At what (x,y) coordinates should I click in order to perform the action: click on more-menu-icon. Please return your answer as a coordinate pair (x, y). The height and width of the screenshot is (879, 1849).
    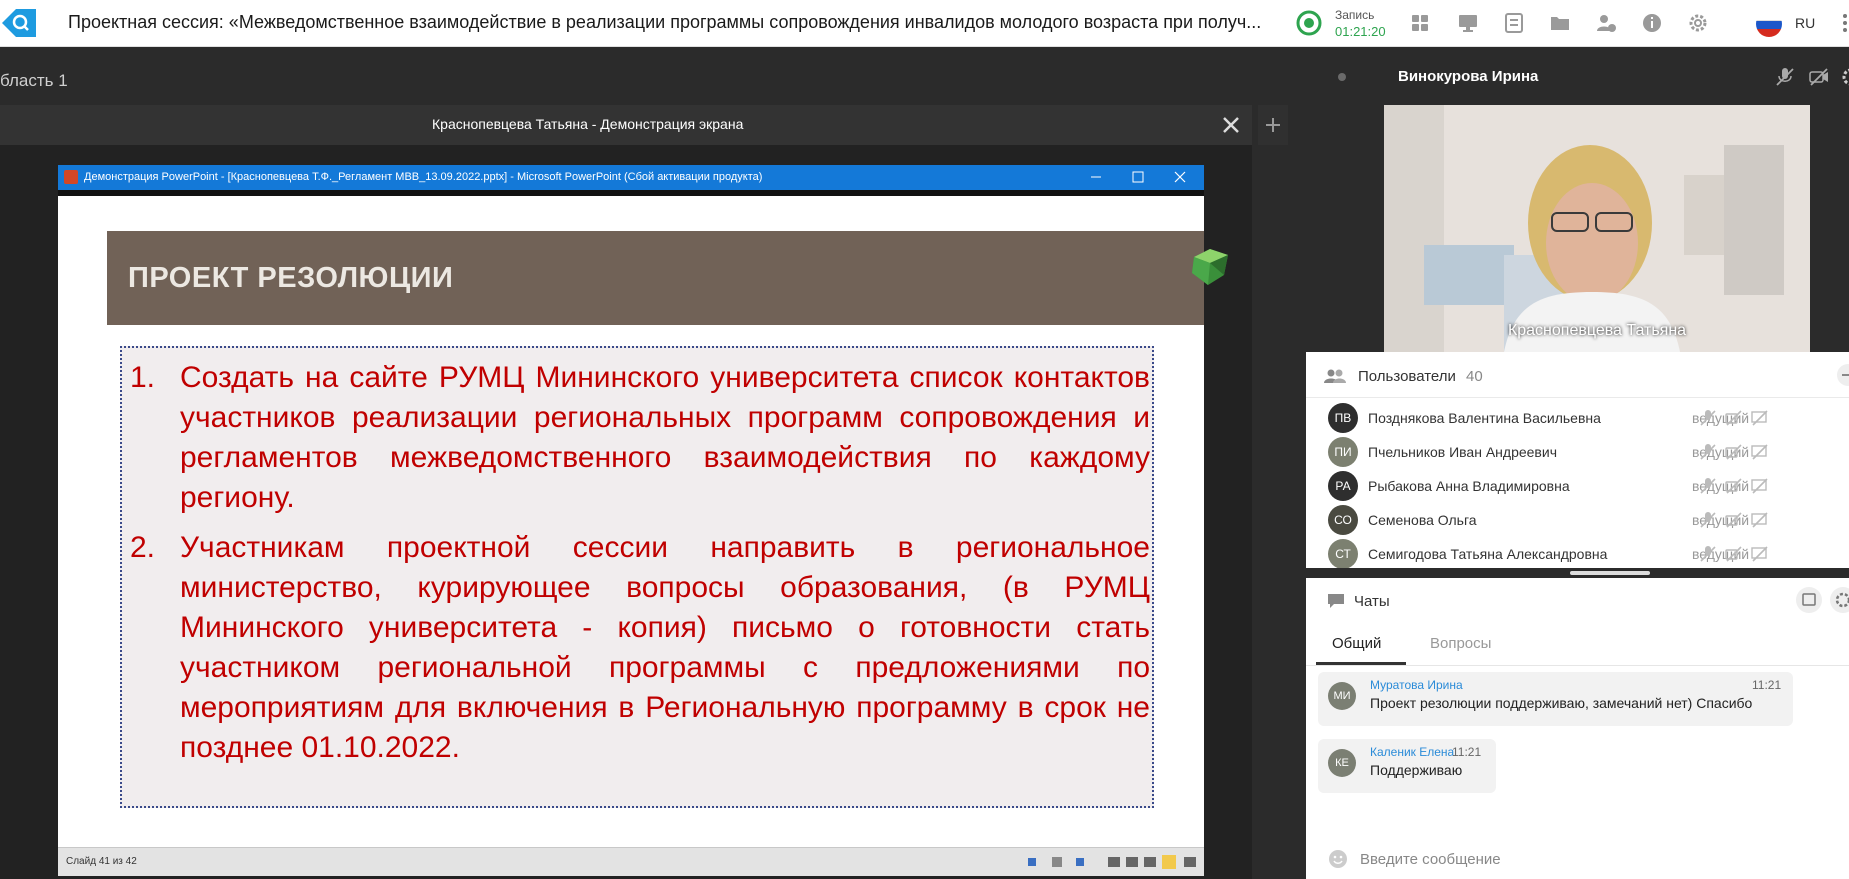
    Looking at the image, I should click on (1842, 23).